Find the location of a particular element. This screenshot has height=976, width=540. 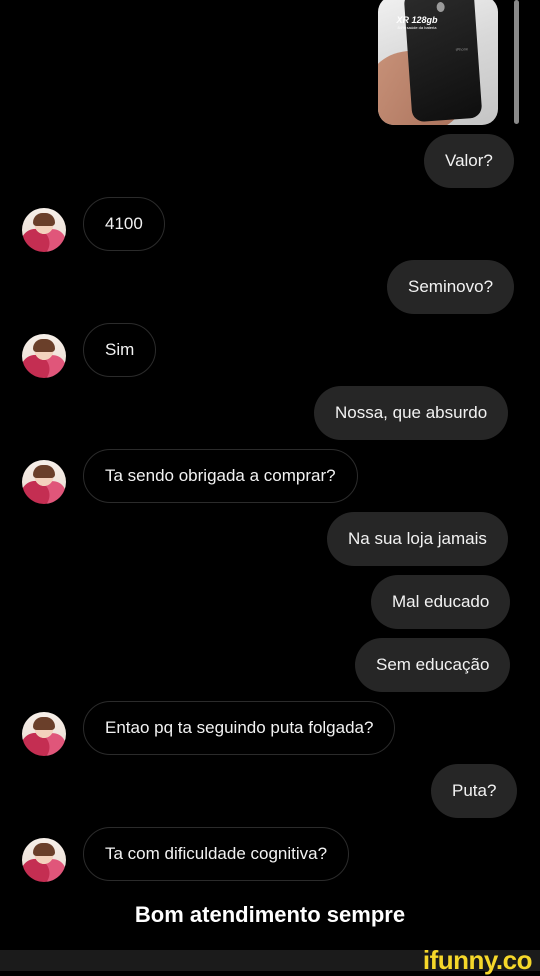

sent-message: Nossa, que absurdo is located at coordinates (411, 413).